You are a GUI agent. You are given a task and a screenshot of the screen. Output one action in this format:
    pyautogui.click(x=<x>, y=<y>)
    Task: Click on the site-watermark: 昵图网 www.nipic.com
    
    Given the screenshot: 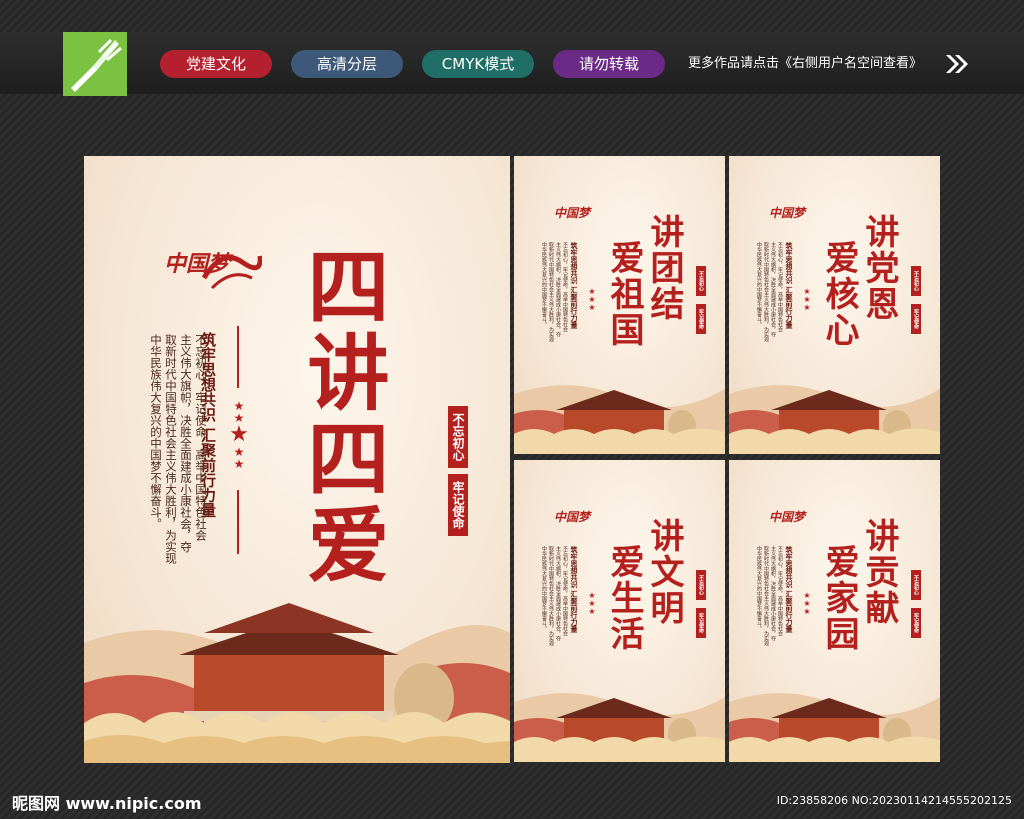 What is the action you would take?
    pyautogui.click(x=107, y=803)
    